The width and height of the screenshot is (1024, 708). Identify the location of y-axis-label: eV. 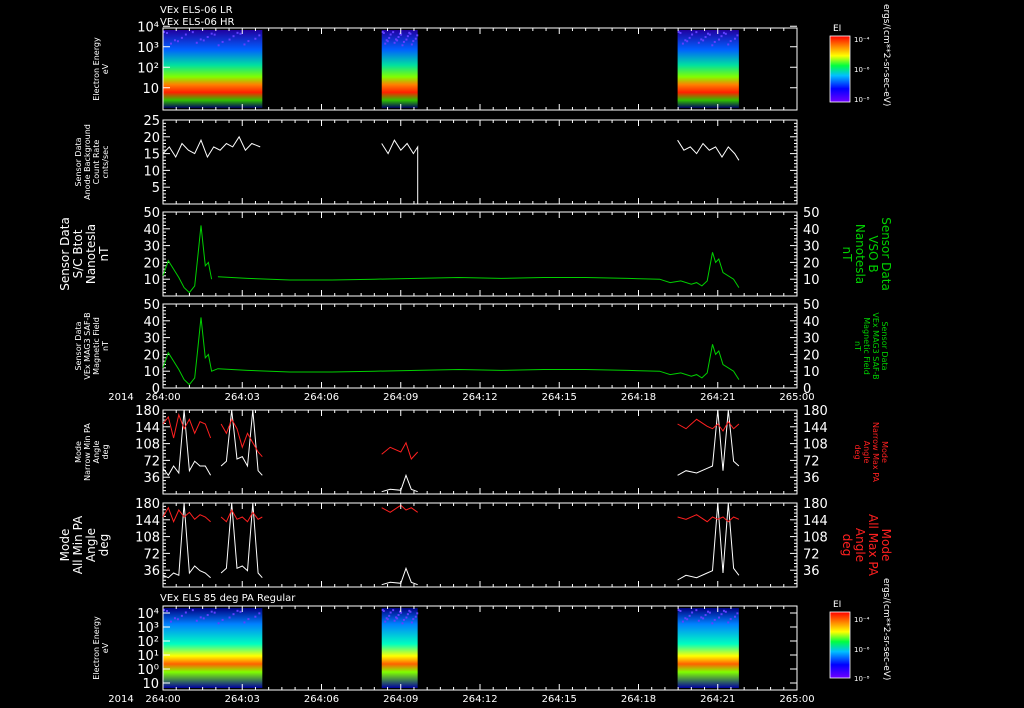
(105, 68).